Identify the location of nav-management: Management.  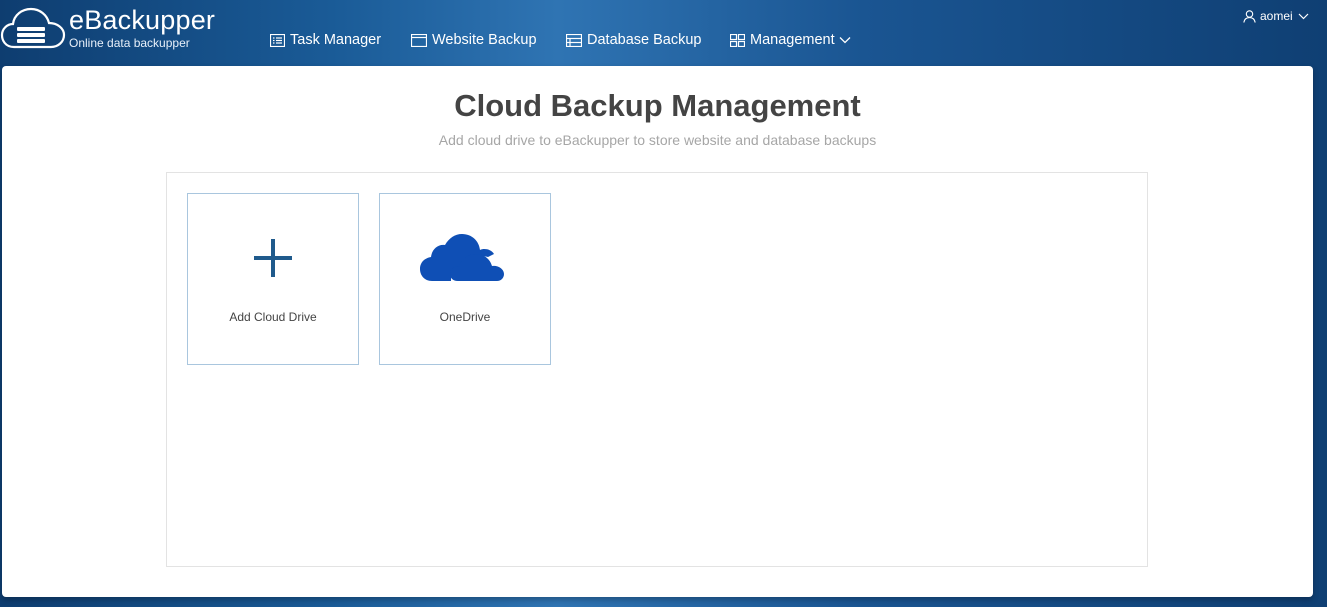
(790, 40).